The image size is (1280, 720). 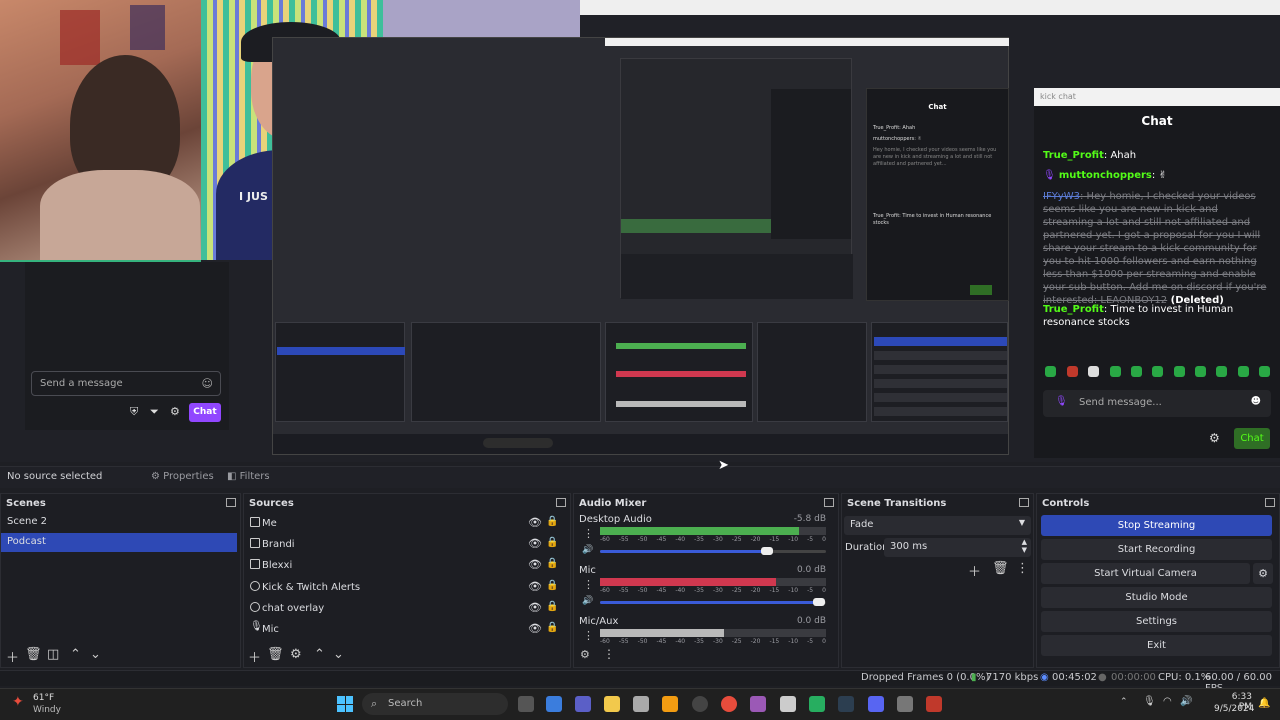 I want to click on wifi-icon: ◠, so click(x=1167, y=701).